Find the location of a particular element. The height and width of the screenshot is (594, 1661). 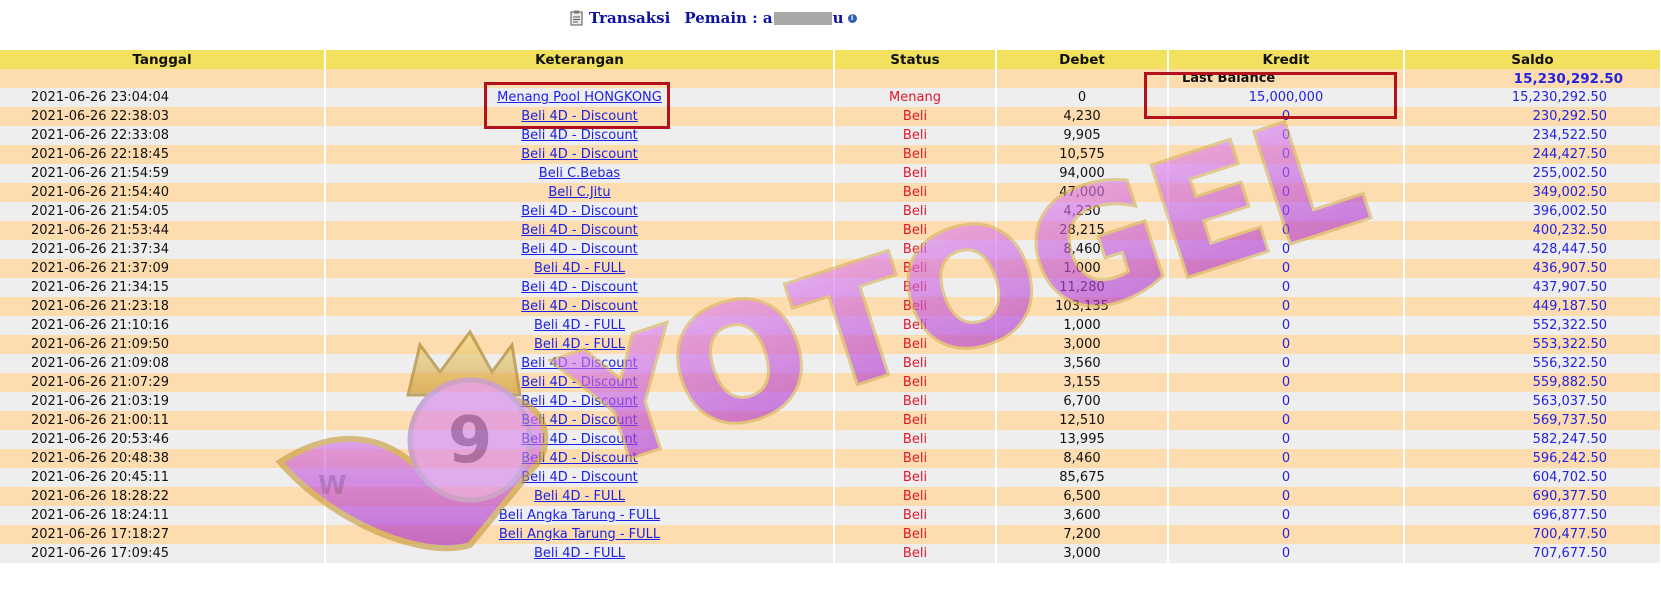

transaction-date: 2021-06-26 17:18:27 is located at coordinates (163, 534).